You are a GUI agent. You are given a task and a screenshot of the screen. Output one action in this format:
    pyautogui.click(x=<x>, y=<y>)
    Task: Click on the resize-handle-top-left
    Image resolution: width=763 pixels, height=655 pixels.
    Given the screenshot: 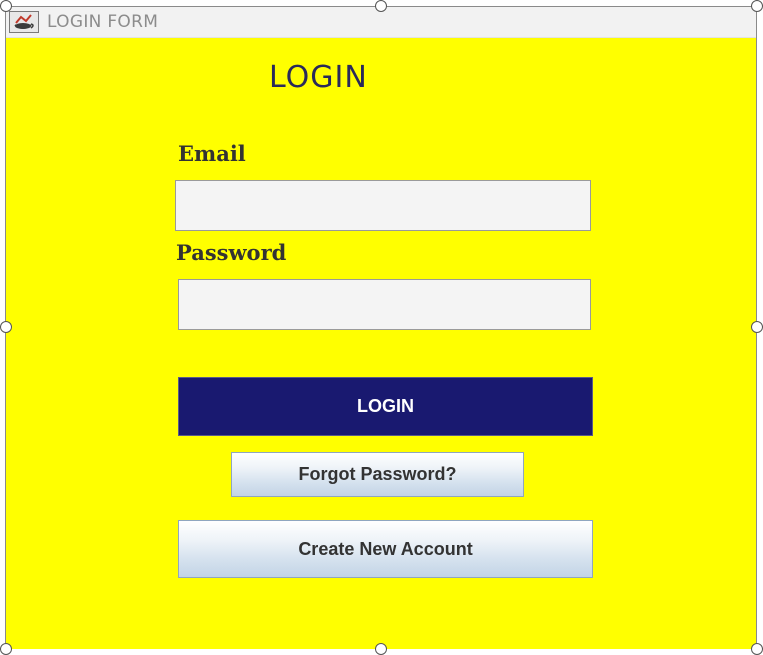 What is the action you would take?
    pyautogui.click(x=6, y=6)
    